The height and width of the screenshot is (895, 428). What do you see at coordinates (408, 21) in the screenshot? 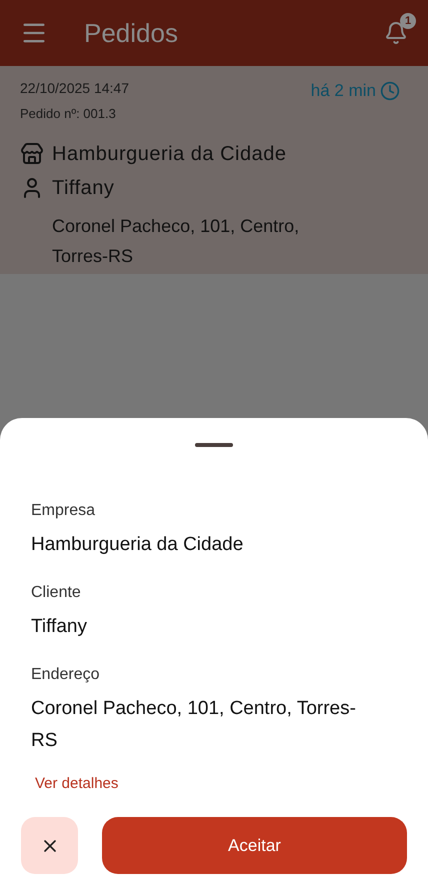
I see `notification-badge: 1` at bounding box center [408, 21].